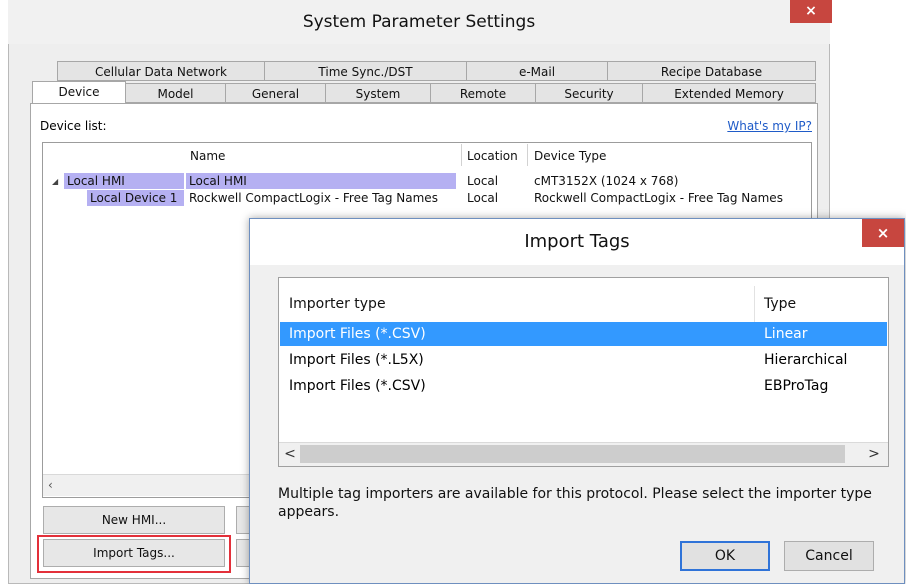  Describe the element at coordinates (207, 156) in the screenshot. I see `column-header-name: Name` at that location.